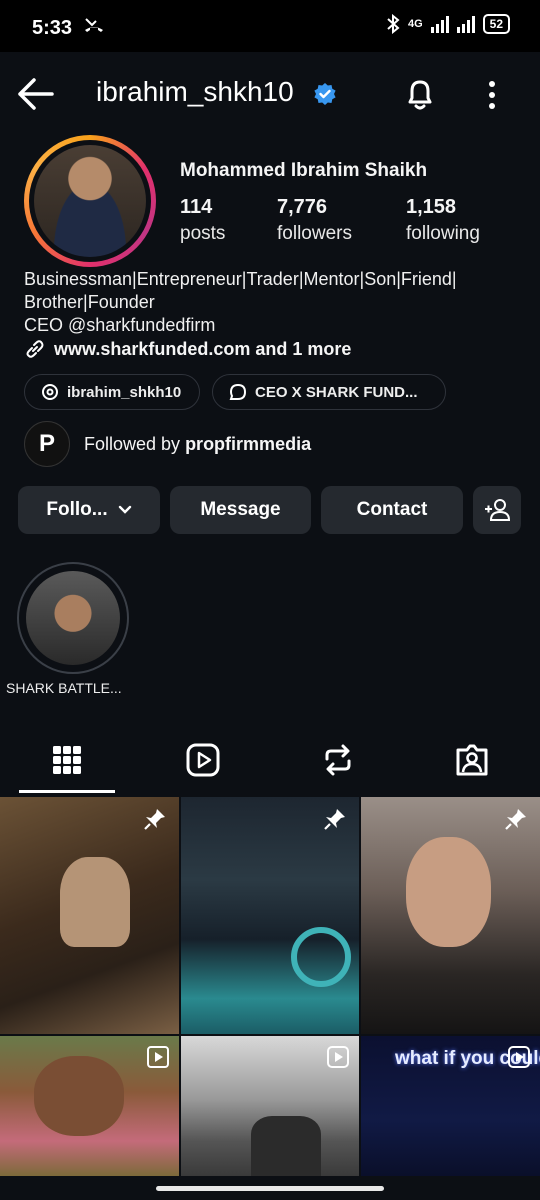 The image size is (540, 1200). I want to click on verified-badge-icon, so click(325, 94).